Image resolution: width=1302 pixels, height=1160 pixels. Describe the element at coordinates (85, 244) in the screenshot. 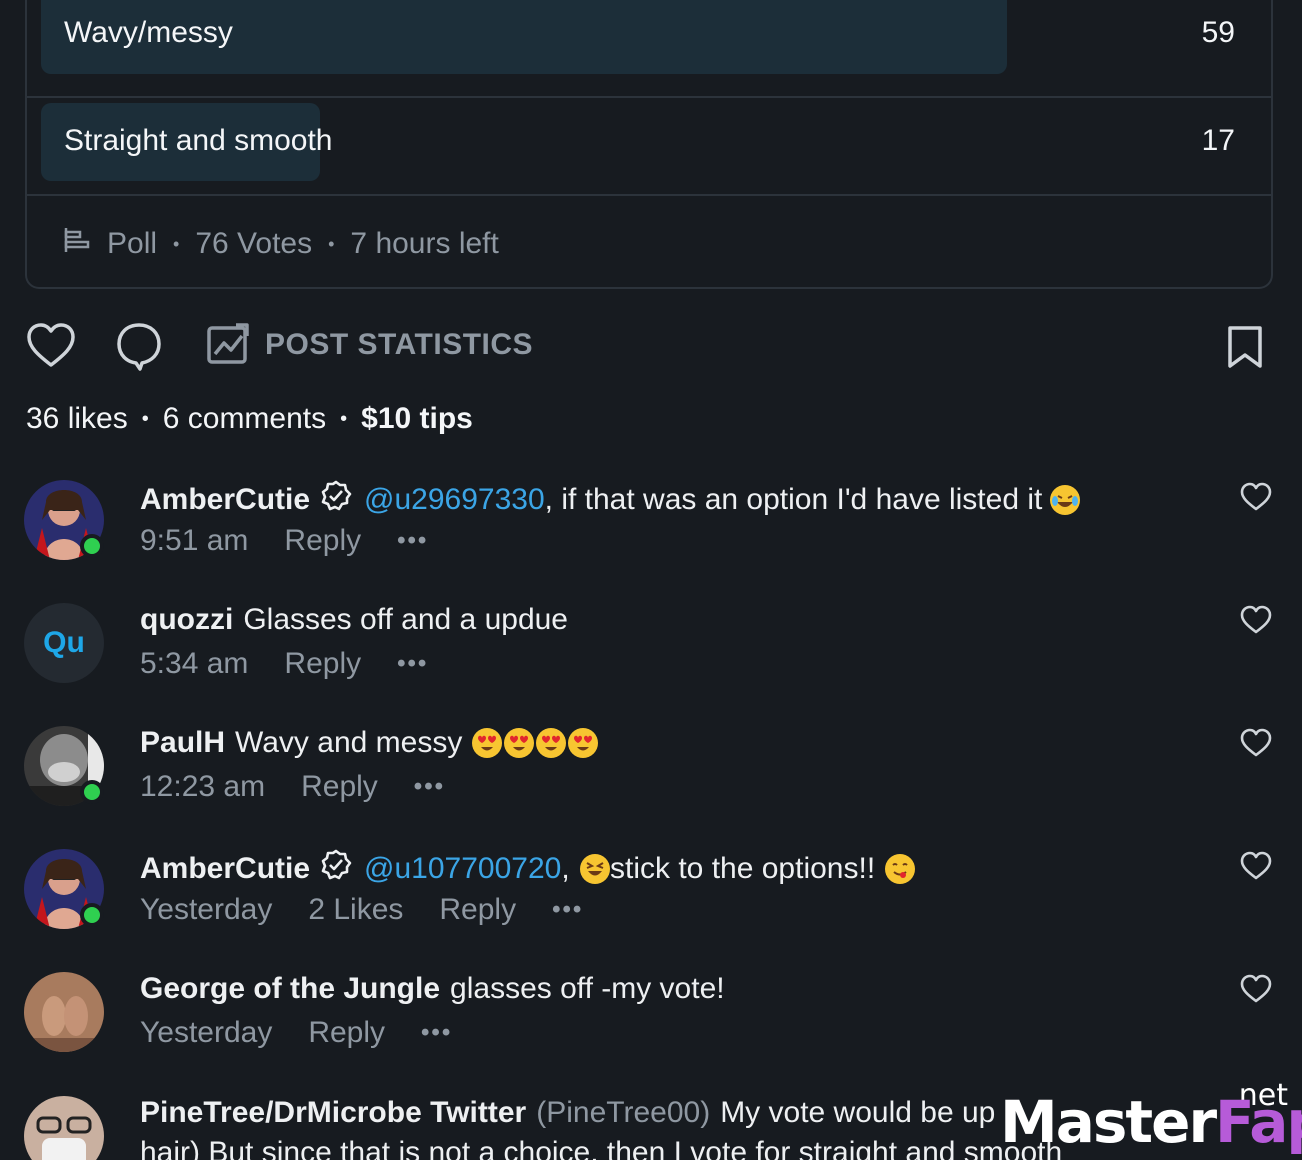

I see `poll-icon` at that location.